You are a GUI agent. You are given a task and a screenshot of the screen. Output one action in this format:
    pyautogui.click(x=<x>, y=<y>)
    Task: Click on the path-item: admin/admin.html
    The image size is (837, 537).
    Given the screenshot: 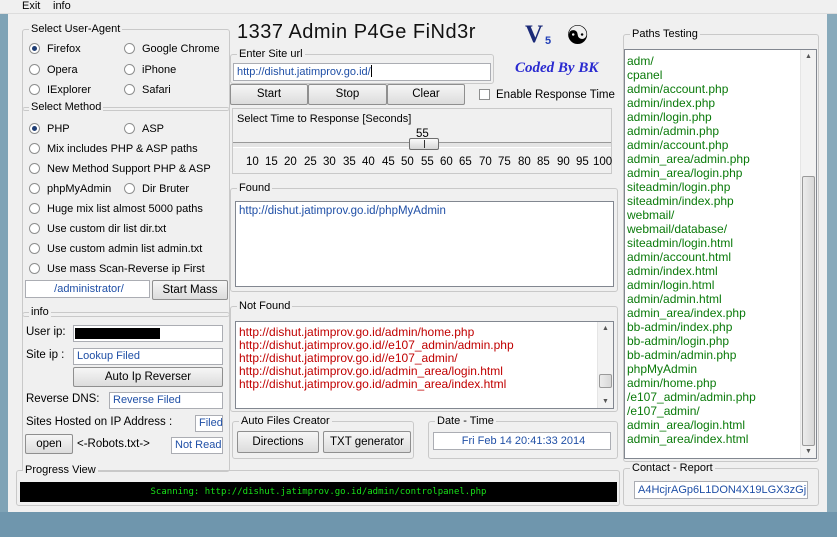 What is the action you would take?
    pyautogui.click(x=691, y=299)
    